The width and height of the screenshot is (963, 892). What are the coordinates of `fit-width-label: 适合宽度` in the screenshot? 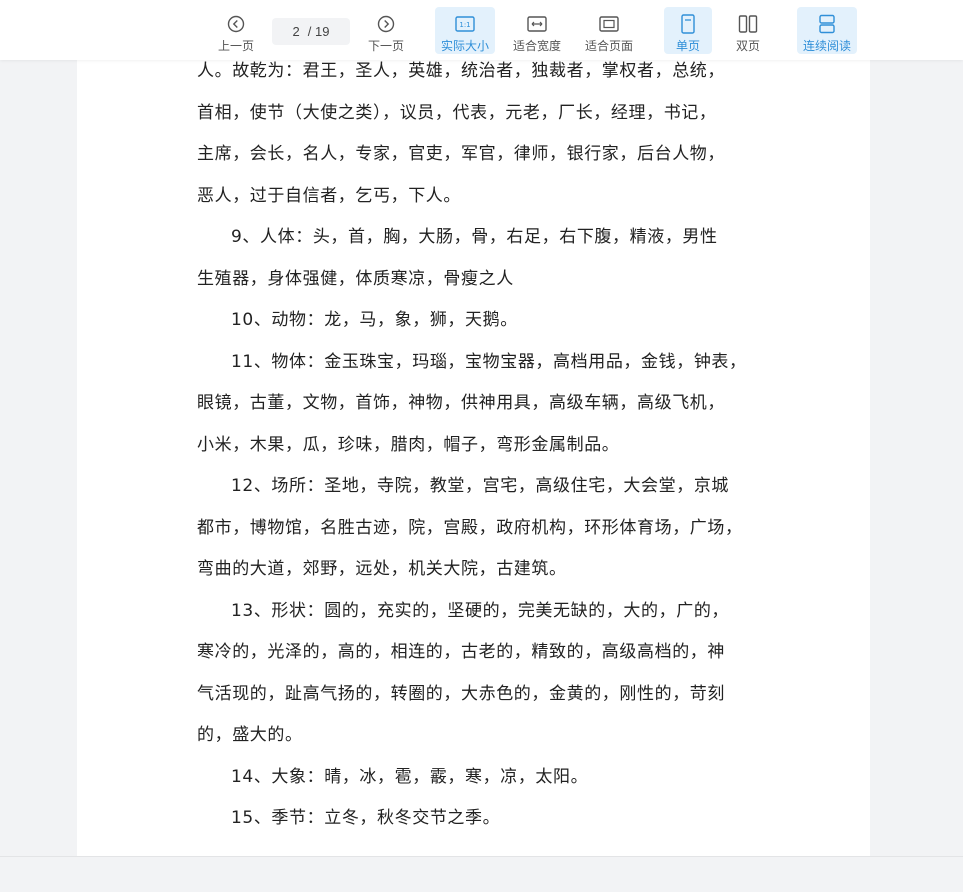 It's located at (536, 46).